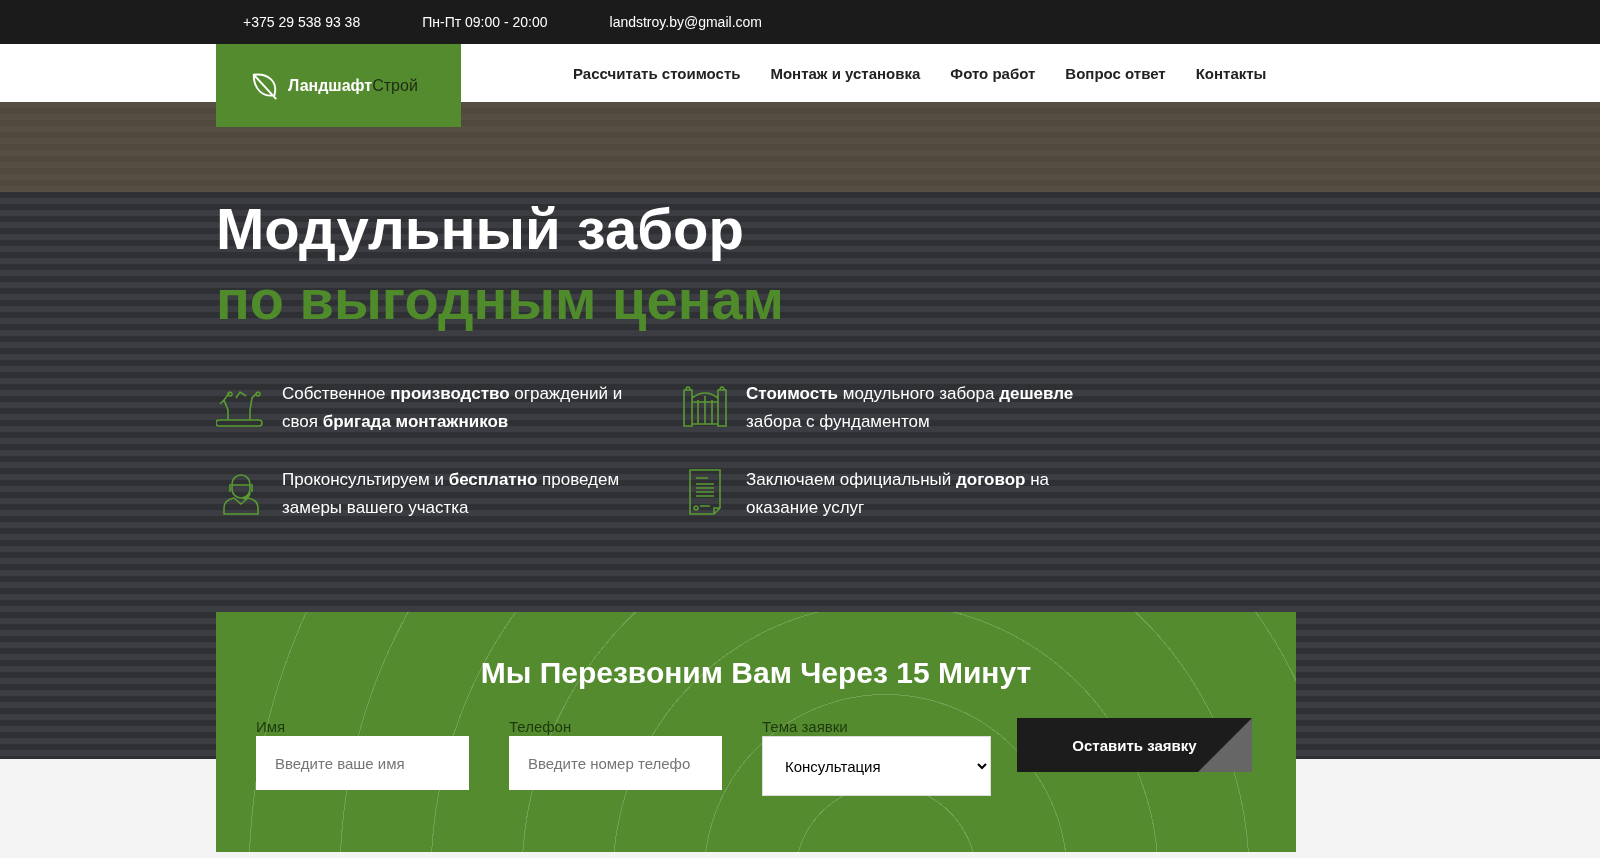 The height and width of the screenshot is (858, 1600). Describe the element at coordinates (1231, 73) in the screenshot. I see `nav-link: Контакты` at that location.